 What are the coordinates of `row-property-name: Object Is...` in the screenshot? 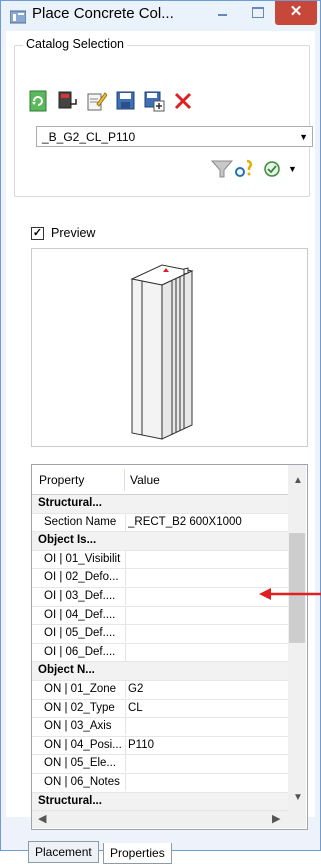 It's located at (67, 540).